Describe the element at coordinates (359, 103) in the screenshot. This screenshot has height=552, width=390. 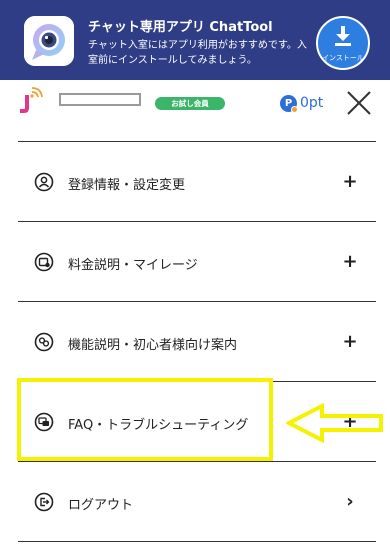
I see `close-icon` at that location.